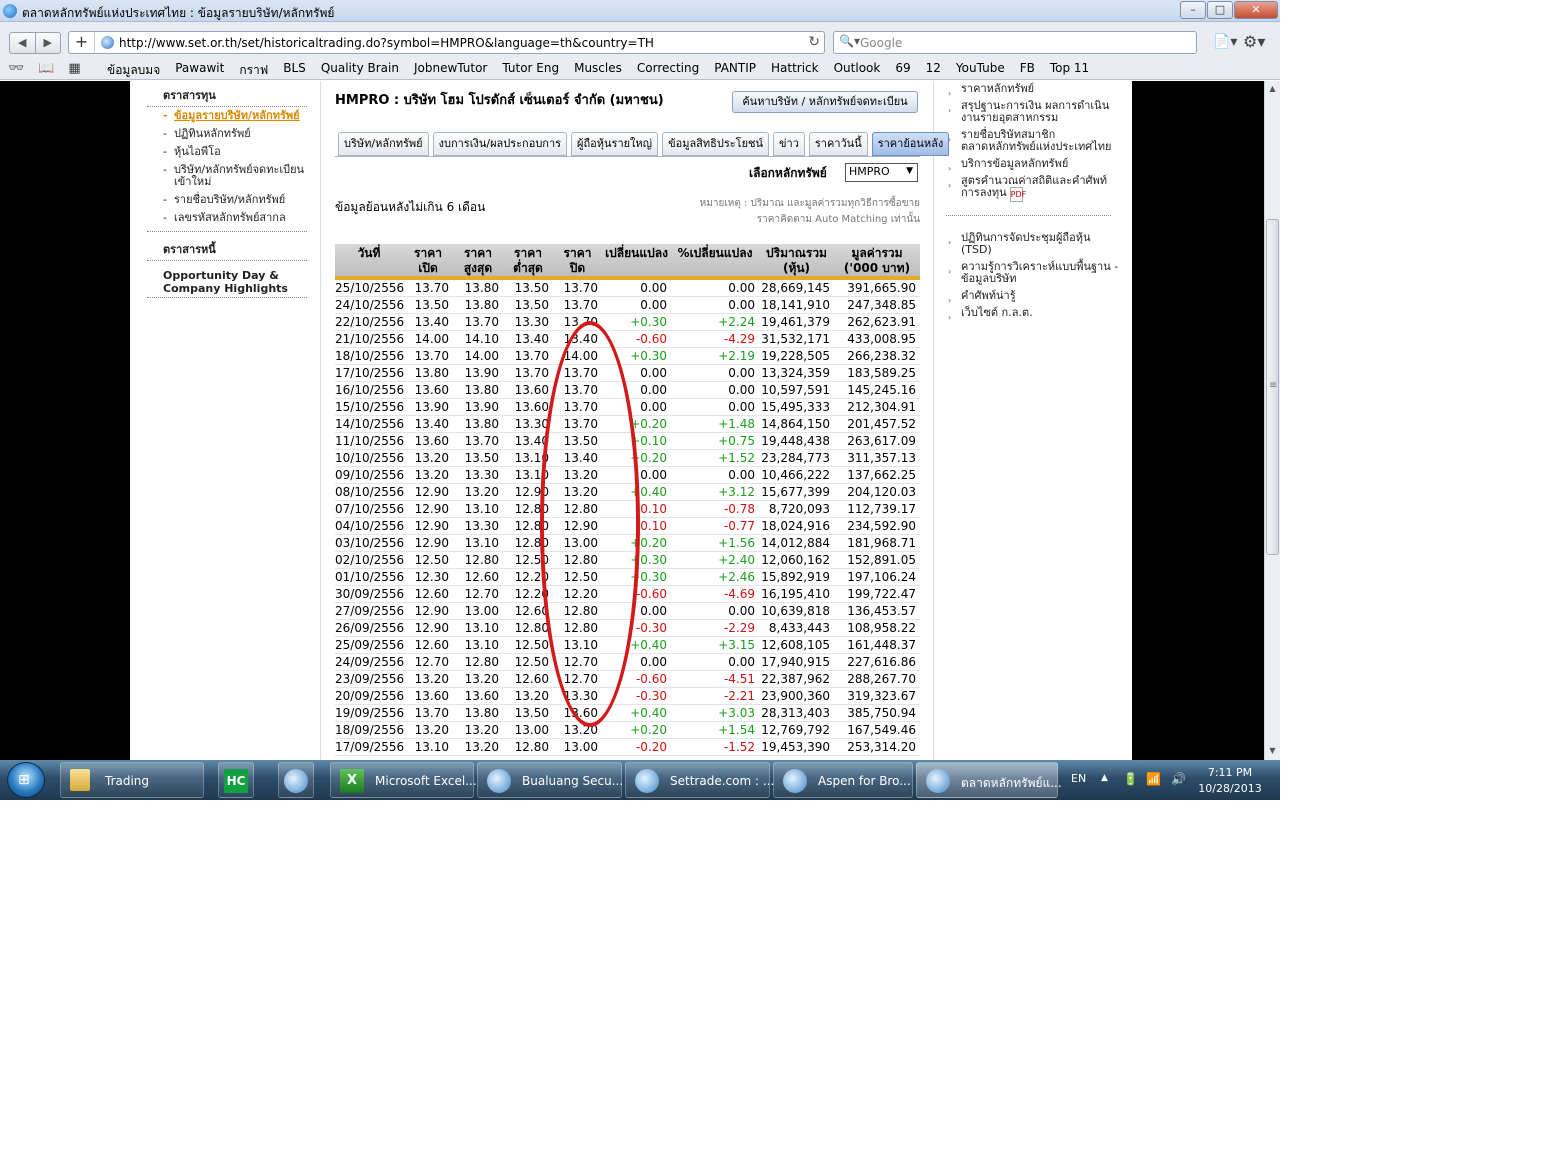 The width and height of the screenshot is (1551, 1163). I want to click on nav-item: - ปฏิทินหลักทรัพย์, so click(227, 134).